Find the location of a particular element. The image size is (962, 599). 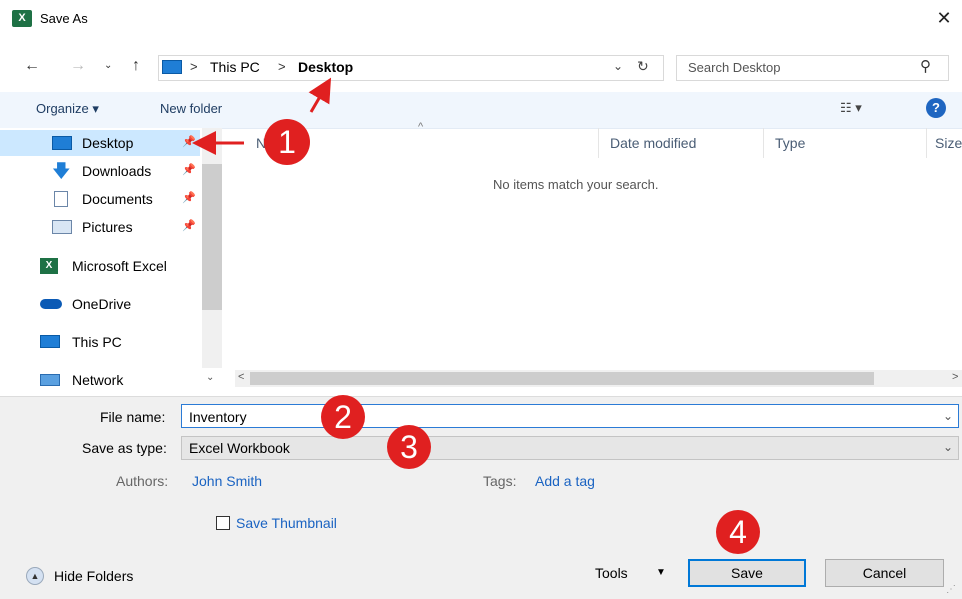

annotation-badge-4: 4 is located at coordinates (738, 532).